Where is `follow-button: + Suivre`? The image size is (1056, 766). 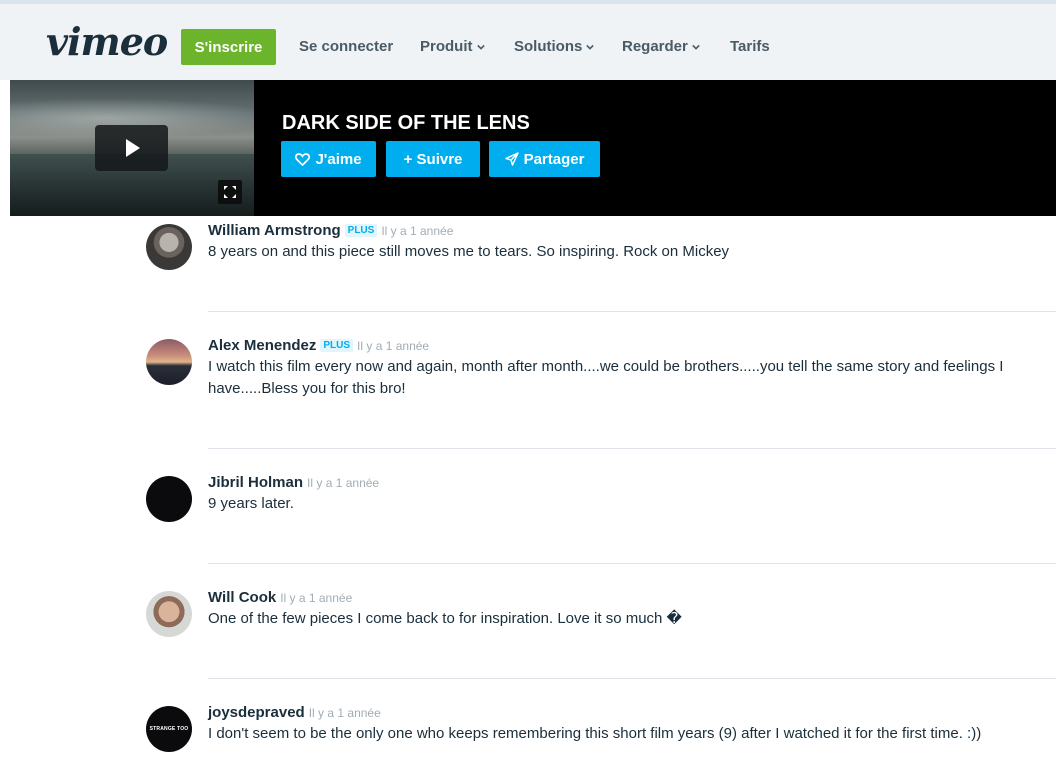
follow-button: + Suivre is located at coordinates (433, 159).